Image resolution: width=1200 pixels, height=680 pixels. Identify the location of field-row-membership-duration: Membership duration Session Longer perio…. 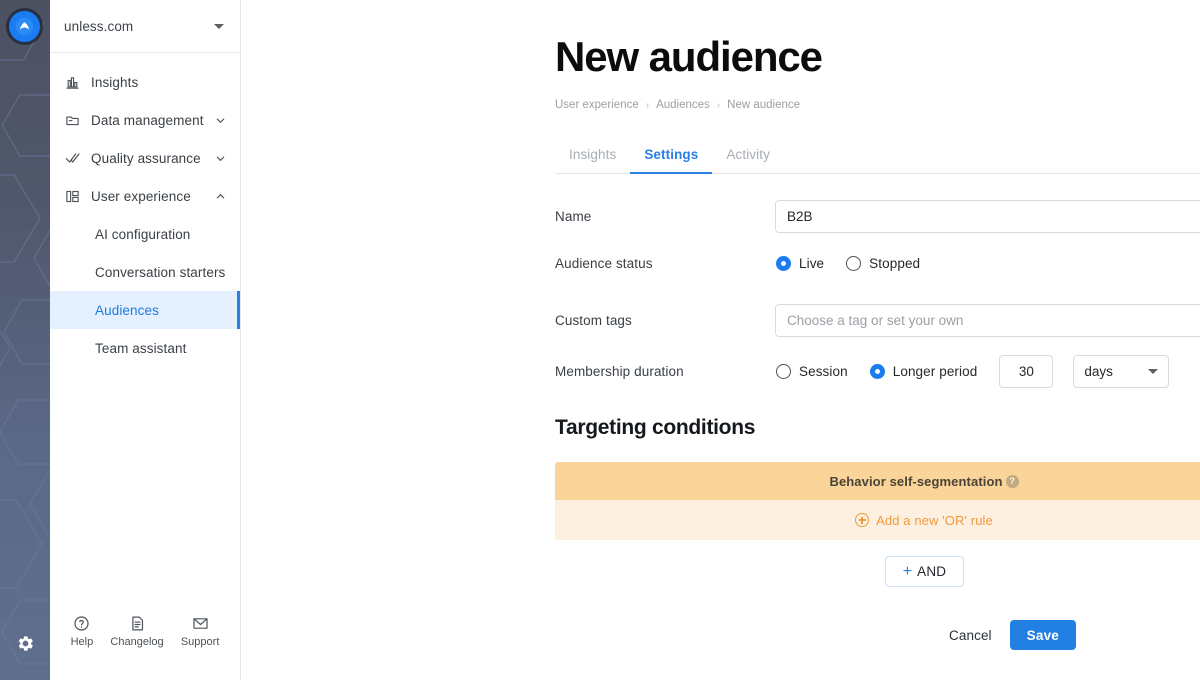
(877, 371).